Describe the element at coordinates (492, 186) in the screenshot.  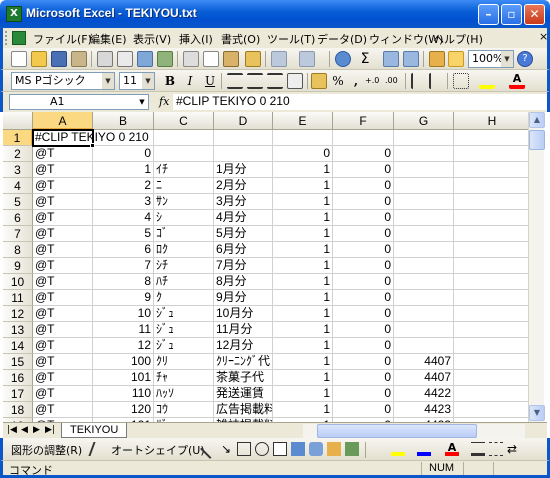
I see `cell-h4` at that location.